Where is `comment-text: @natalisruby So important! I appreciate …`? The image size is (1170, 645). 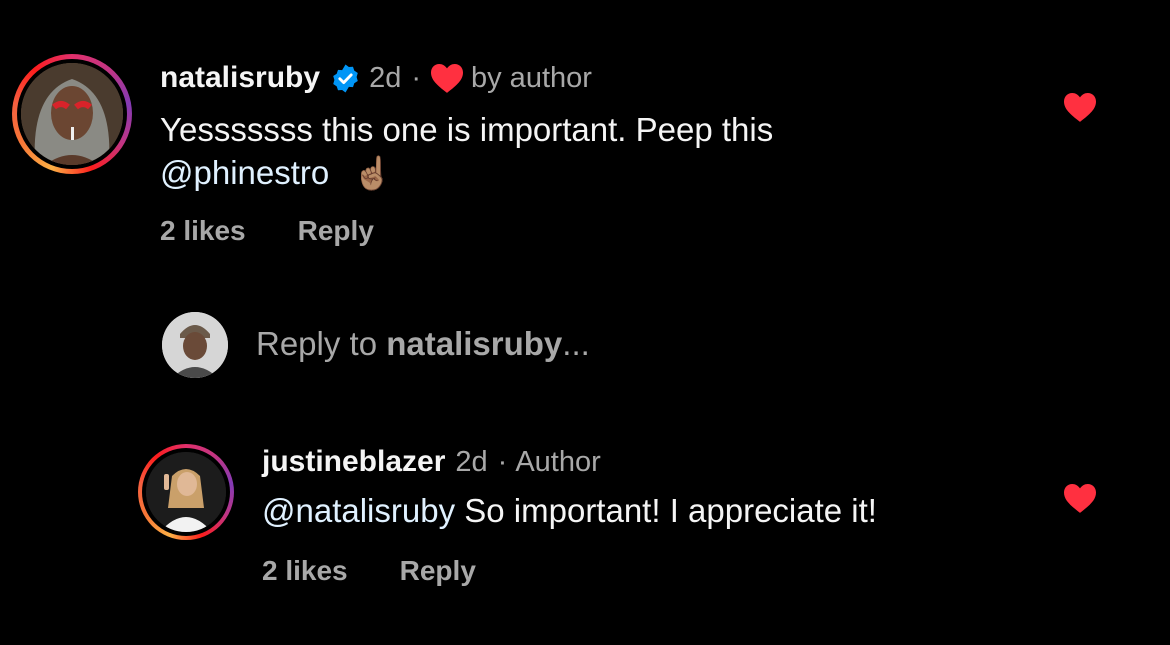 comment-text: @natalisruby So important! I appreciate … is located at coordinates (569, 510).